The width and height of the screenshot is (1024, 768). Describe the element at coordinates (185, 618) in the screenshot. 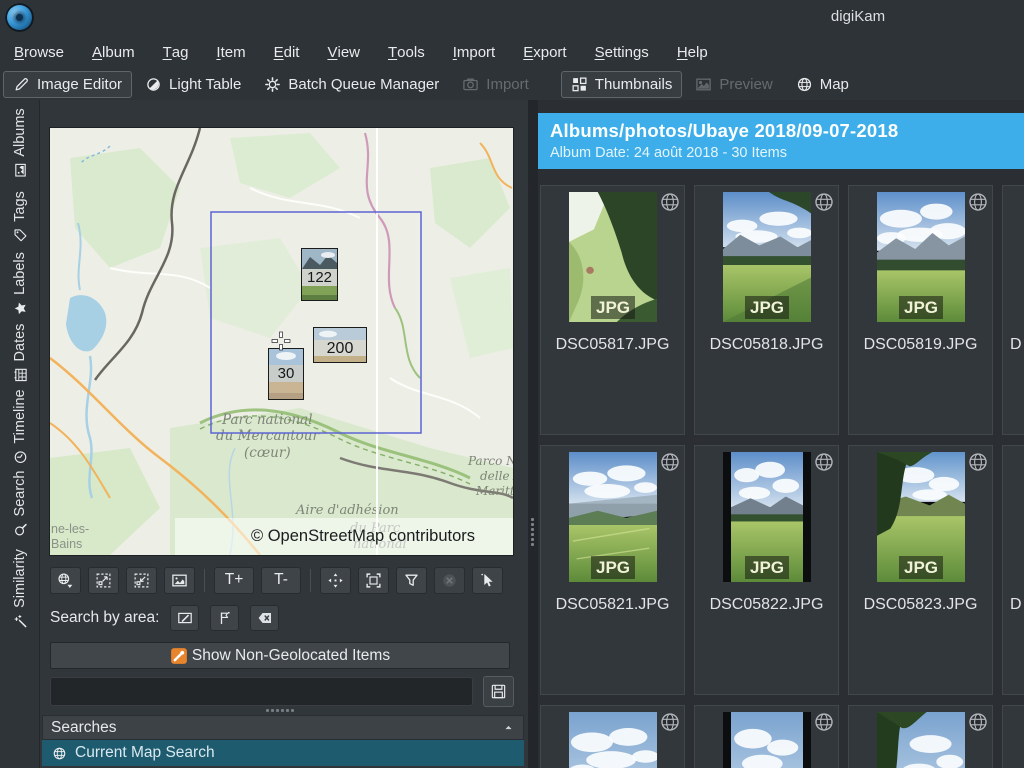

I see `select-rectangle-button` at that location.